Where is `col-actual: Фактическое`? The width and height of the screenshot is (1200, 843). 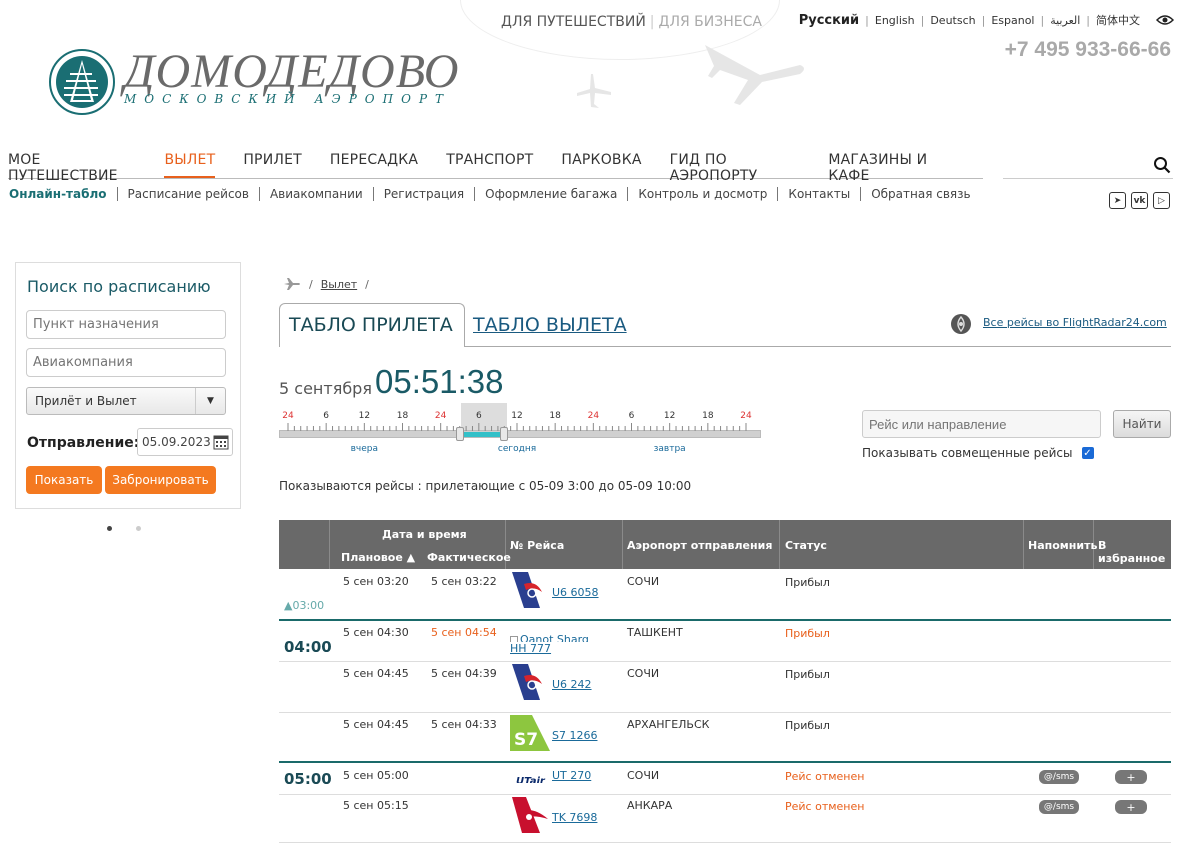
col-actual: Фактическое is located at coordinates (469, 557).